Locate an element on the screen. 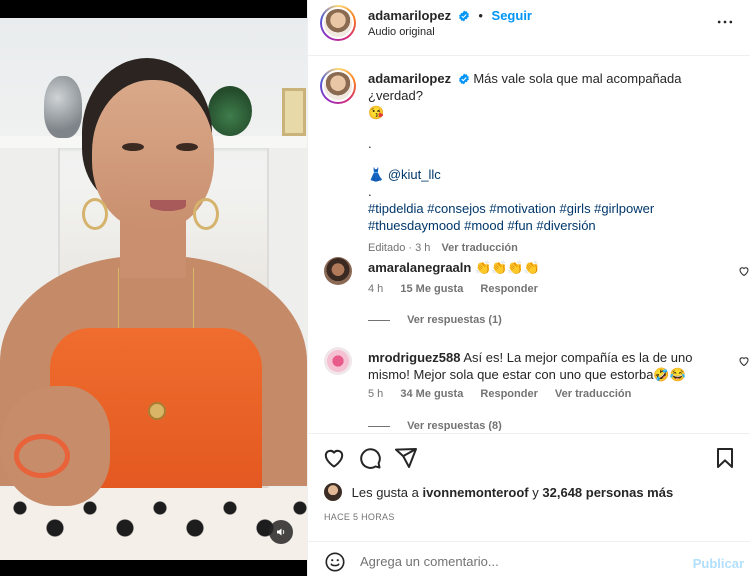  emoji-icon is located at coordinates (335, 562).